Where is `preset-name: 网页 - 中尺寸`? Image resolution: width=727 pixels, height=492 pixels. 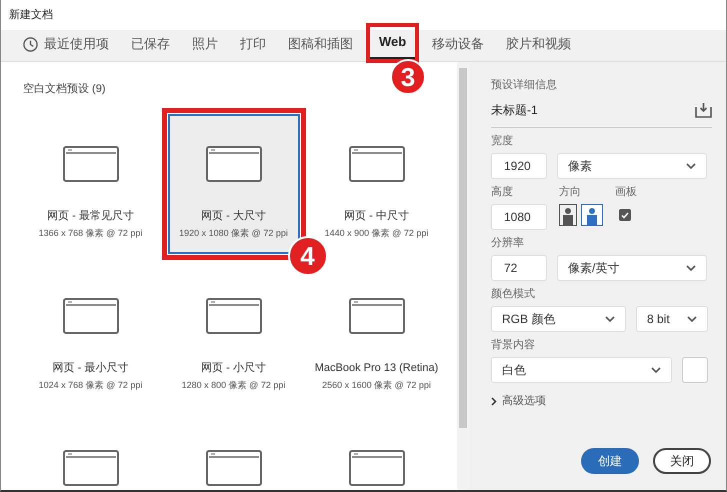
preset-name: 网页 - 中尺寸 is located at coordinates (376, 216).